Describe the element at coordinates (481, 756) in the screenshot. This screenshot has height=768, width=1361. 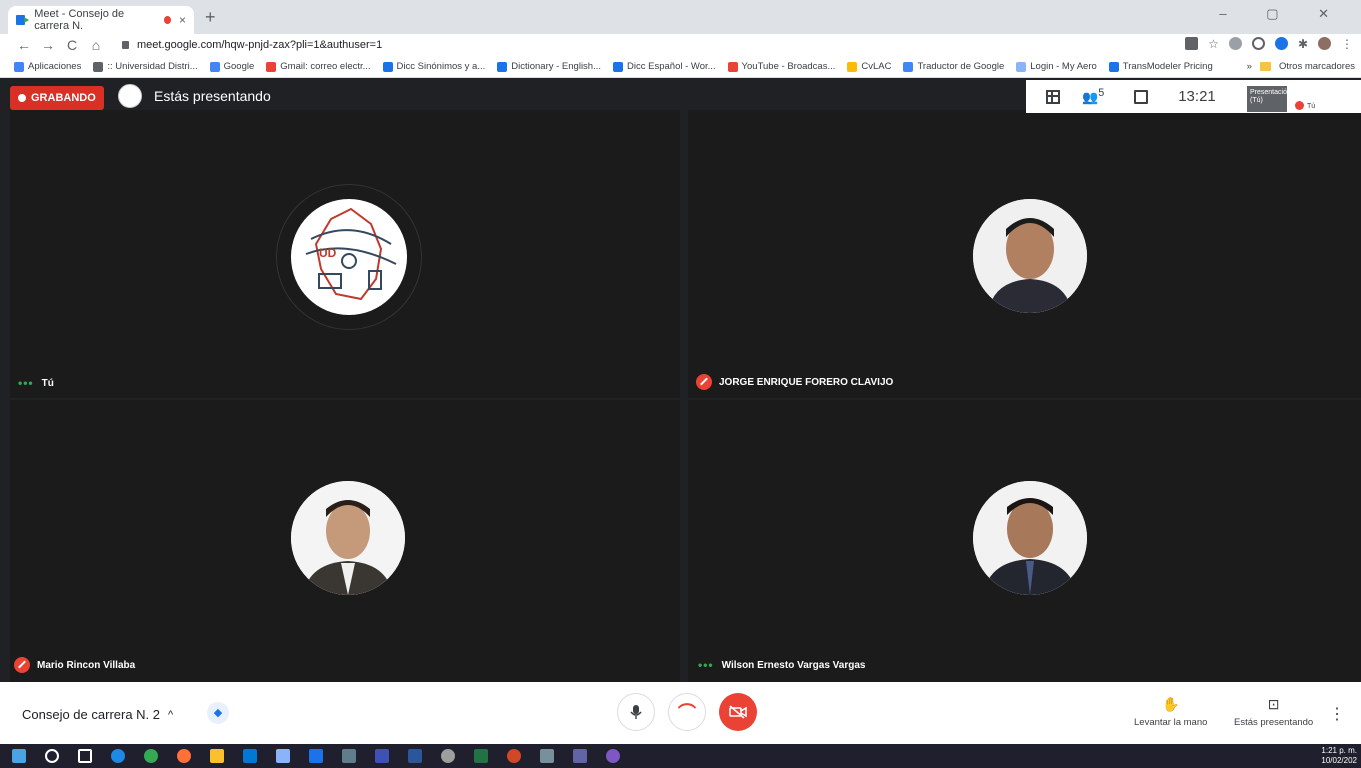
I see `excel-icon` at that location.